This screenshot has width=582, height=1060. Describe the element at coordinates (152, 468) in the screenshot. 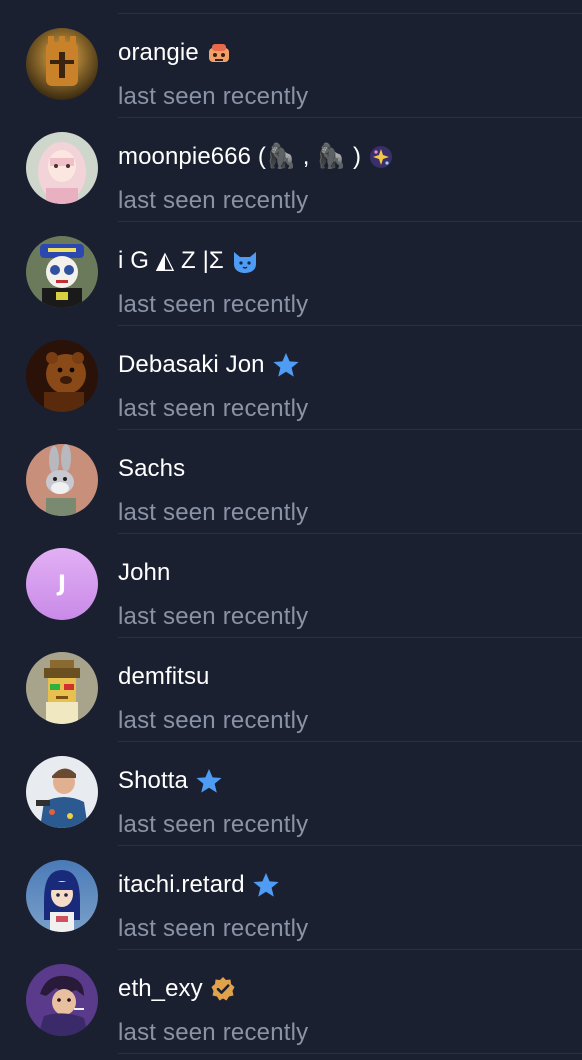

I see `contact-name: Sachs` at that location.